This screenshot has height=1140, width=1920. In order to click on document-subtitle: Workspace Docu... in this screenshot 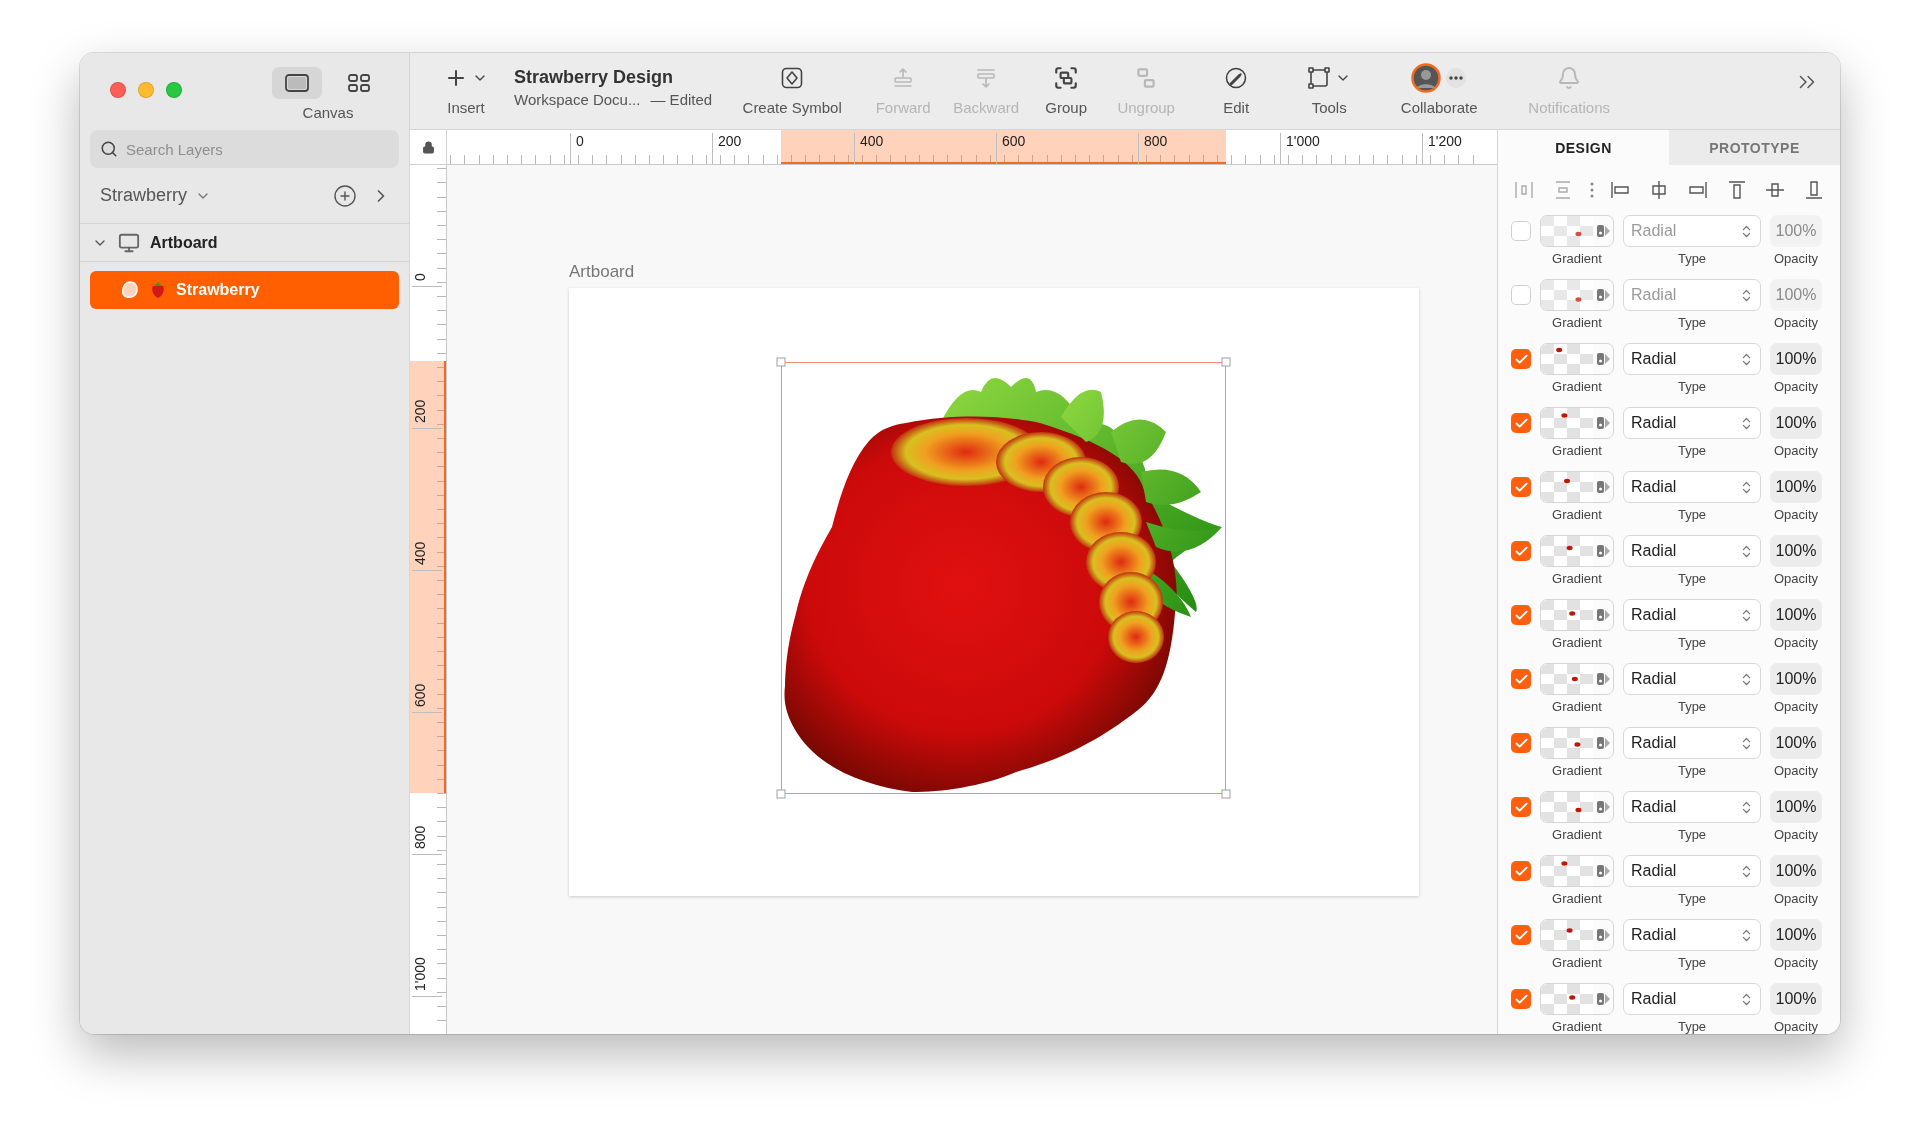, I will do `click(577, 99)`.